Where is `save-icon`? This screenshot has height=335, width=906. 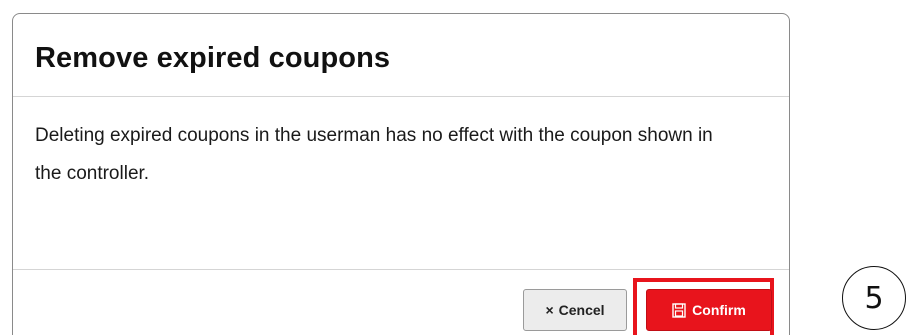 save-icon is located at coordinates (679, 310).